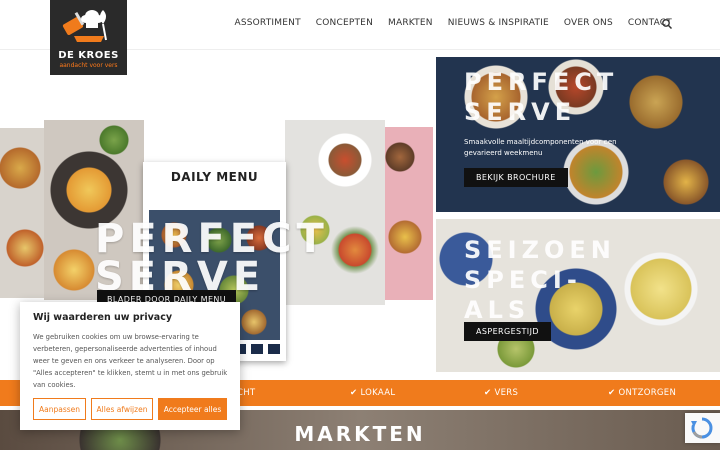  I want to click on panel-seizoen-title-line3: ALS, so click(497, 310).